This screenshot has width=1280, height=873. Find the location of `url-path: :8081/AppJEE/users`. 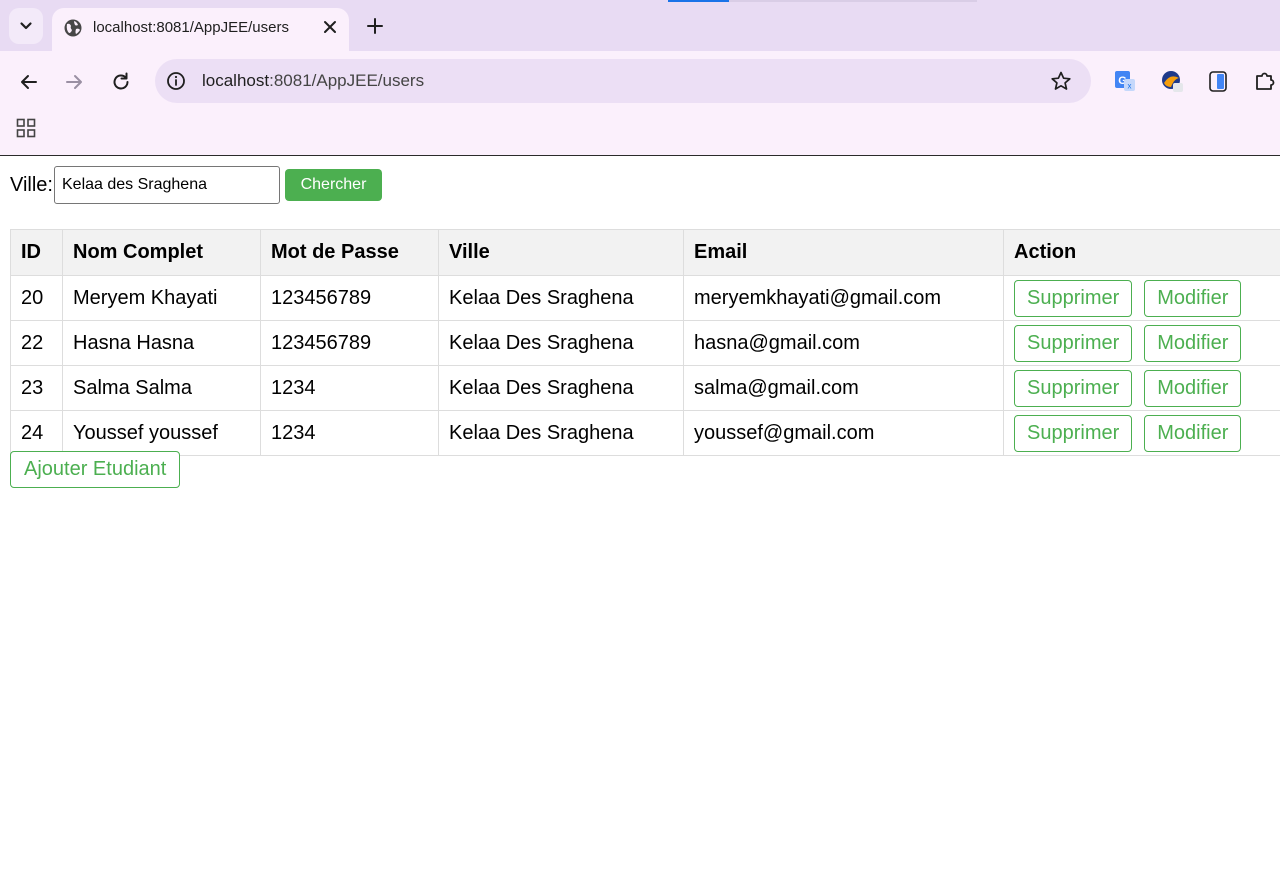

url-path: :8081/AppJEE/users is located at coordinates (347, 80).